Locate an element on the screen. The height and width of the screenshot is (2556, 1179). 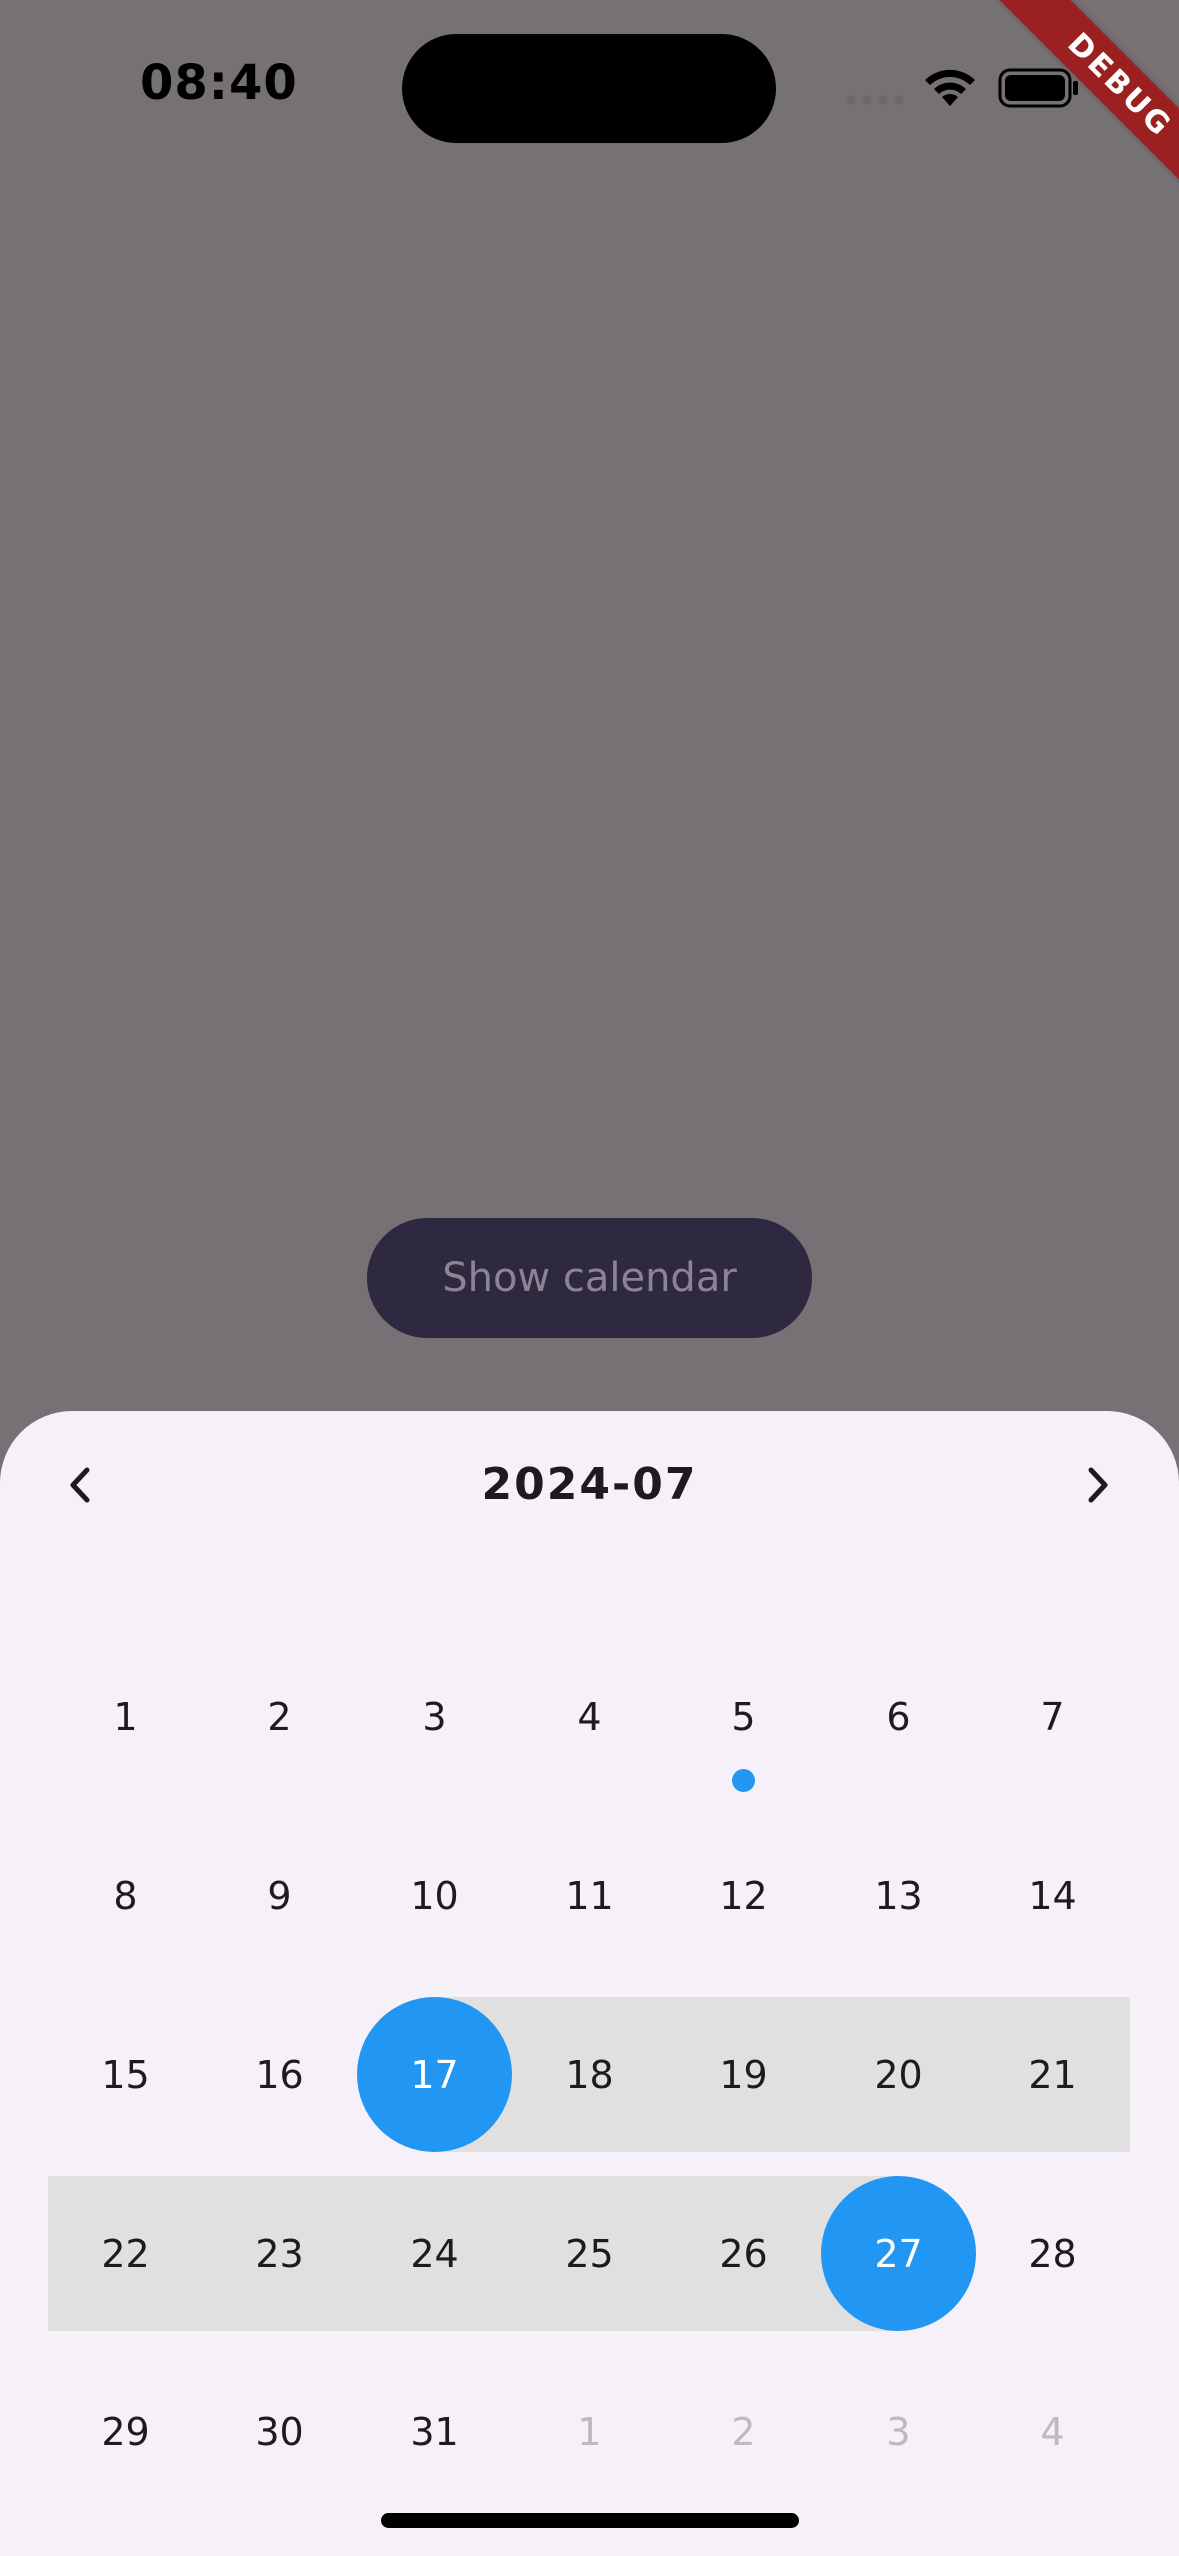
day-number: 25 is located at coordinates (589, 2253).